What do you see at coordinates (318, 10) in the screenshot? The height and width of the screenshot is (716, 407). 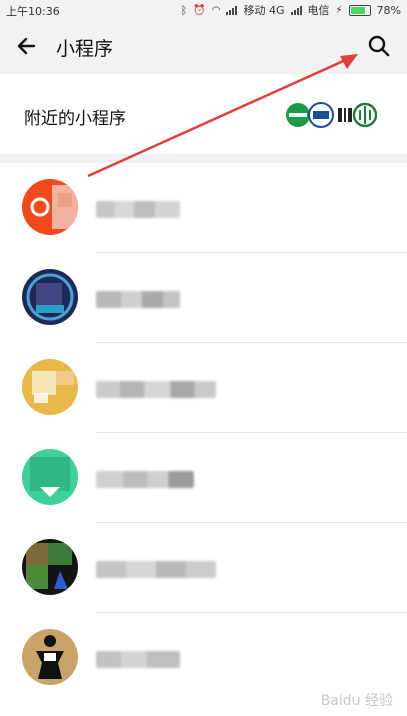 I see `carrier-2-label: 电信` at bounding box center [318, 10].